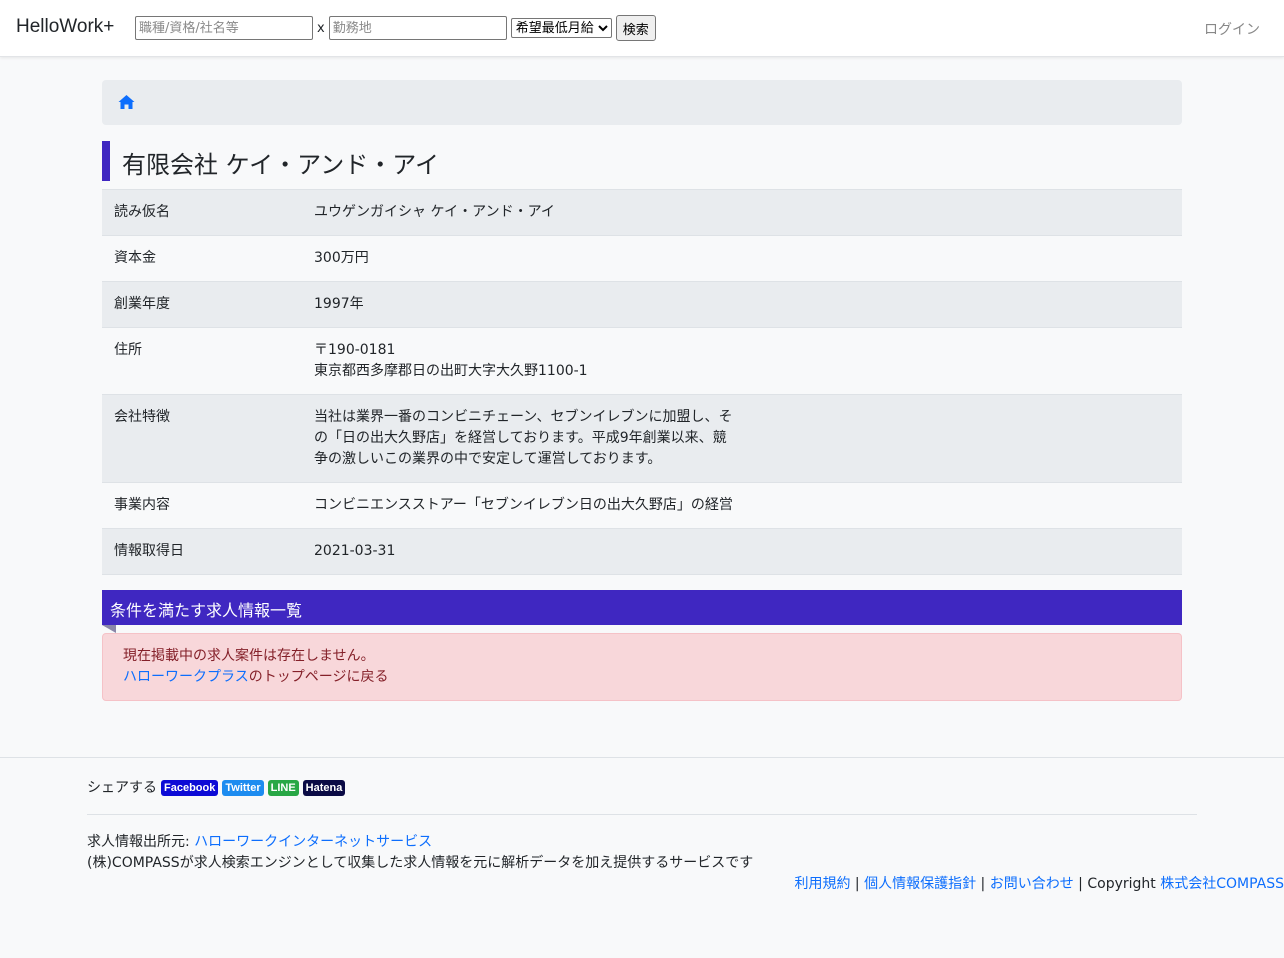 This screenshot has width=1284, height=958. What do you see at coordinates (642, 102) in the screenshot?
I see `breadcrumb` at bounding box center [642, 102].